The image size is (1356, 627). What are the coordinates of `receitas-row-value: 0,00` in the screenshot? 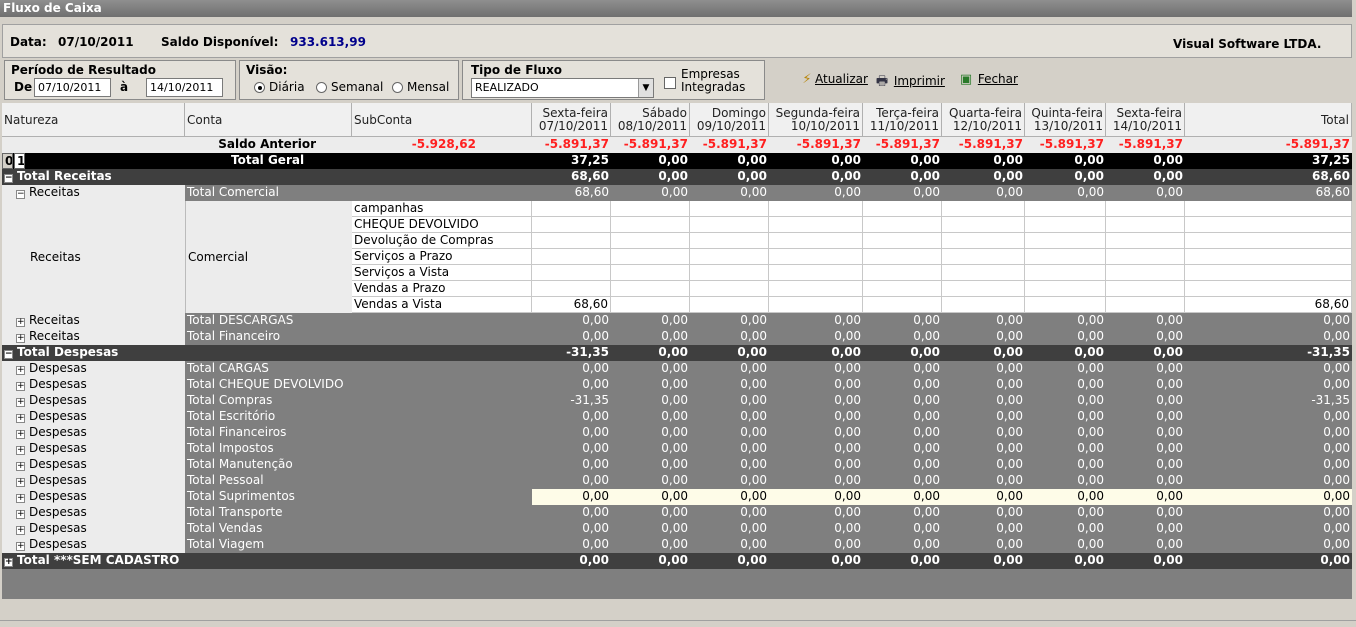 It's located at (902, 321).